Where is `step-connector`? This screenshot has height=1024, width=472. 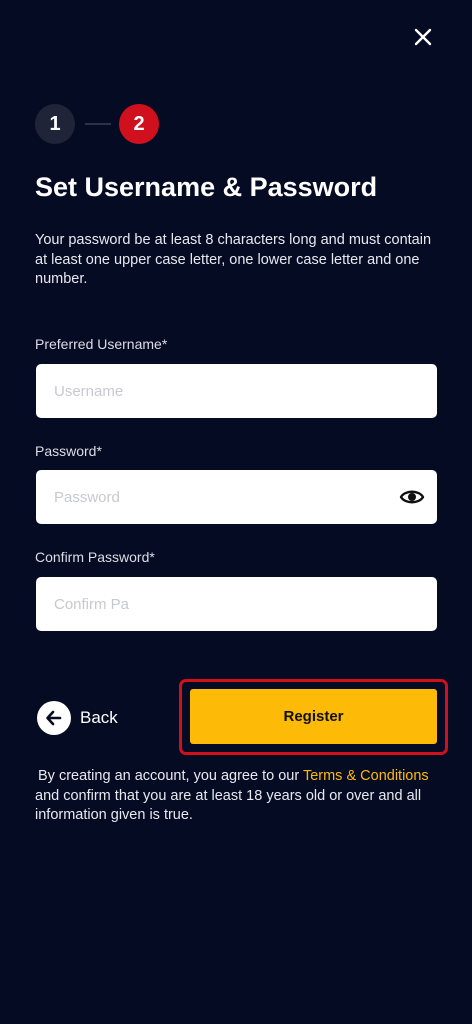 step-connector is located at coordinates (98, 124).